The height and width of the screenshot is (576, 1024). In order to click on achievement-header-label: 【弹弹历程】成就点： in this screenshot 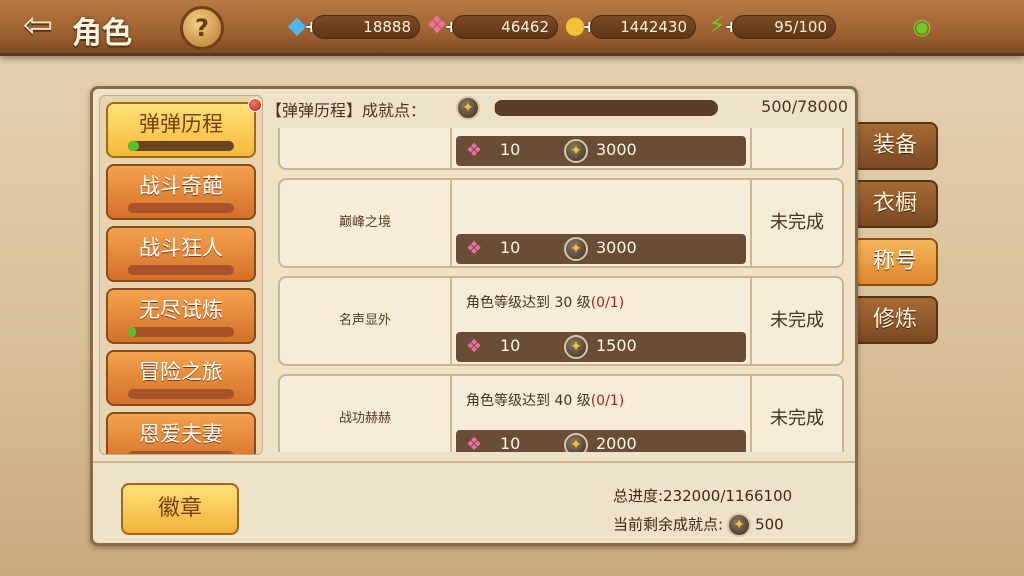, I will do `click(346, 110)`.